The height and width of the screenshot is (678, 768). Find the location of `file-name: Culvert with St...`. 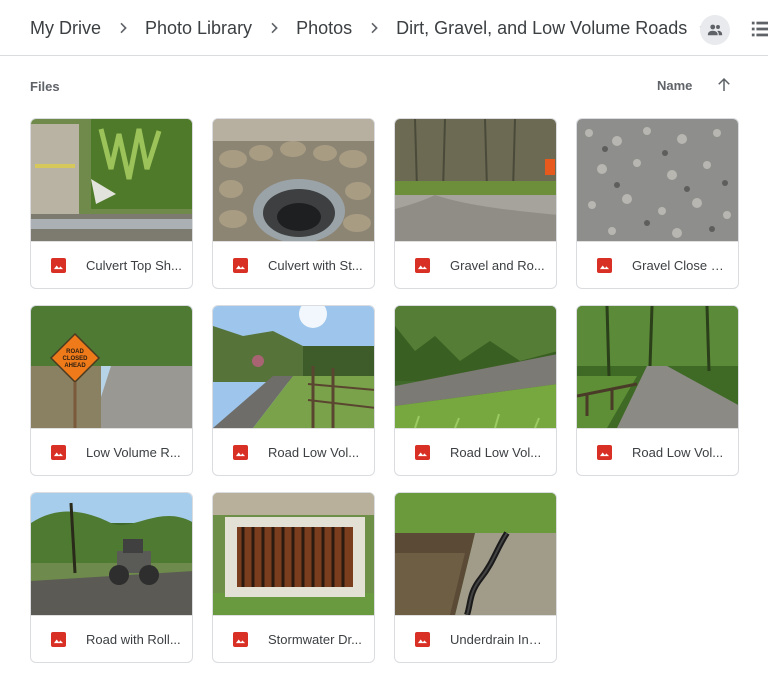

file-name: Culvert with St... is located at coordinates (315, 265).